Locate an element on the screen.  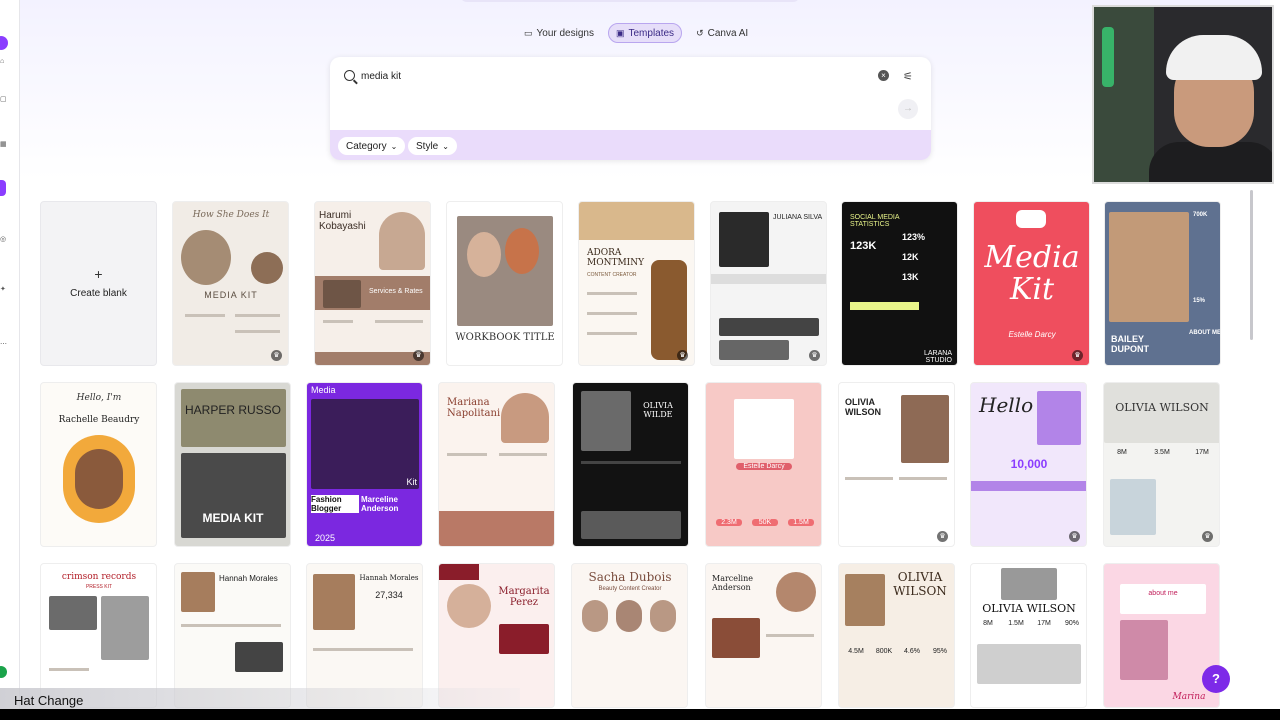
template-card: OLIVIA WILSON 8M 1.5M 17M 90% is located at coordinates (1028, 635).